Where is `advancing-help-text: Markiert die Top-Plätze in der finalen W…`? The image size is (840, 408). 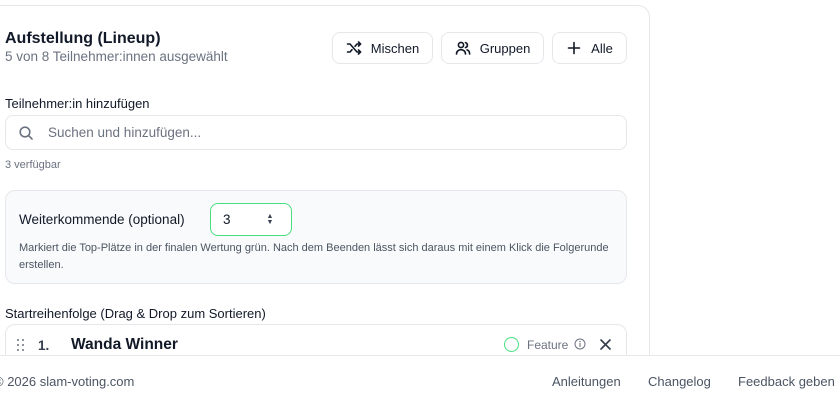 advancing-help-text: Markiert die Top-Plätze in der finalen W… is located at coordinates (314, 256).